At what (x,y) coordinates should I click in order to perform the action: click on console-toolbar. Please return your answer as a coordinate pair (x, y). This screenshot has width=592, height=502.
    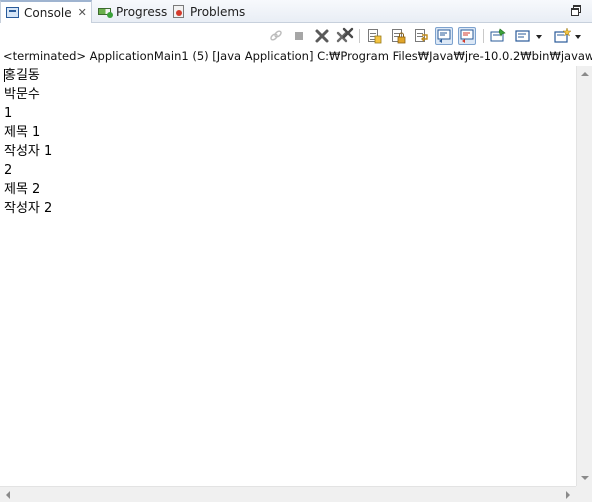
    Looking at the image, I should click on (296, 36).